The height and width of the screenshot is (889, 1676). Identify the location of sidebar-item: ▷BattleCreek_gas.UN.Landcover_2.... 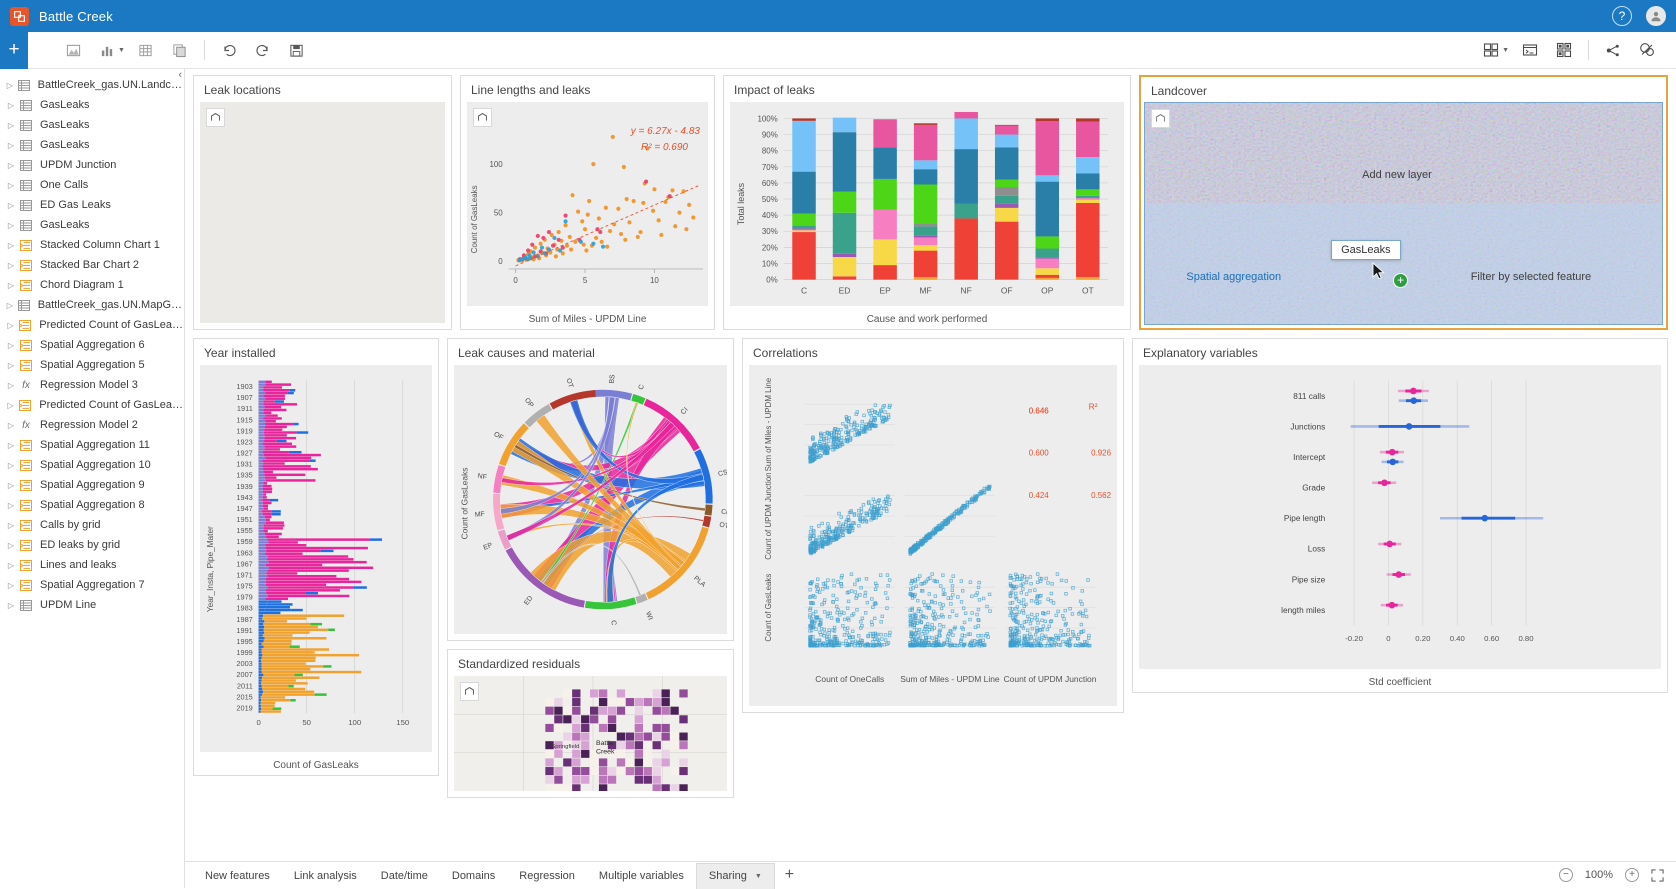
(92, 85).